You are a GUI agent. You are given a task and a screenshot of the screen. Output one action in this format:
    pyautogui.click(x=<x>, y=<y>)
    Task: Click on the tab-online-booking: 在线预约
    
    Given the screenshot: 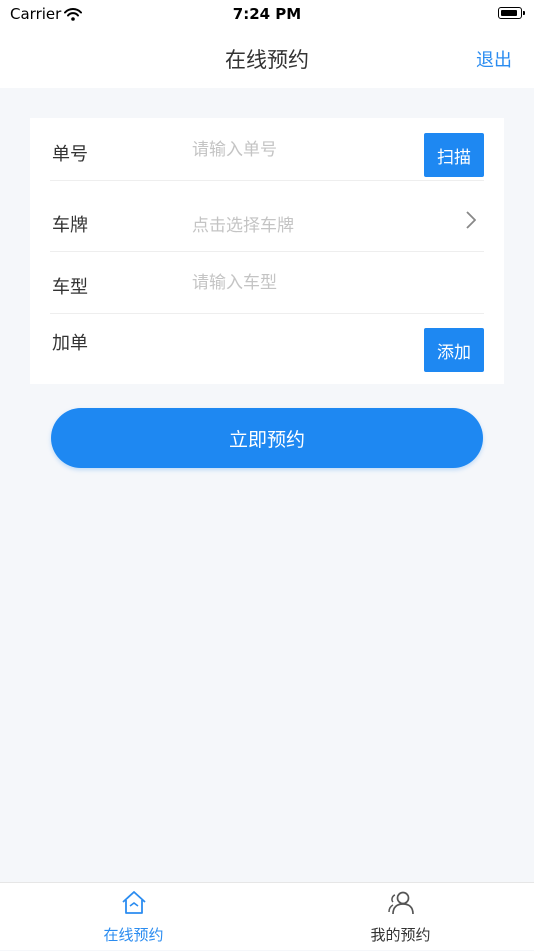 What is the action you would take?
    pyautogui.click(x=133, y=917)
    